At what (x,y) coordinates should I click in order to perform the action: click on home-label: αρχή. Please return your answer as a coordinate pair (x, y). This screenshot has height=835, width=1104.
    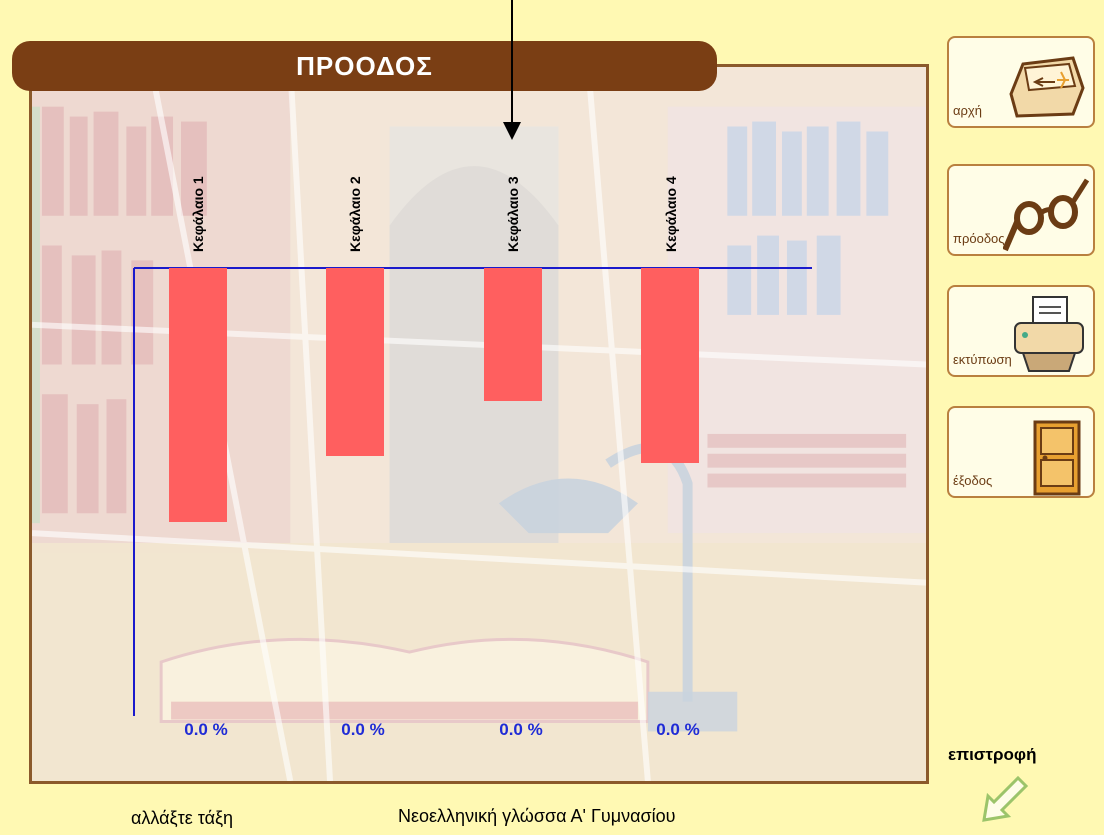
    Looking at the image, I should click on (967, 110).